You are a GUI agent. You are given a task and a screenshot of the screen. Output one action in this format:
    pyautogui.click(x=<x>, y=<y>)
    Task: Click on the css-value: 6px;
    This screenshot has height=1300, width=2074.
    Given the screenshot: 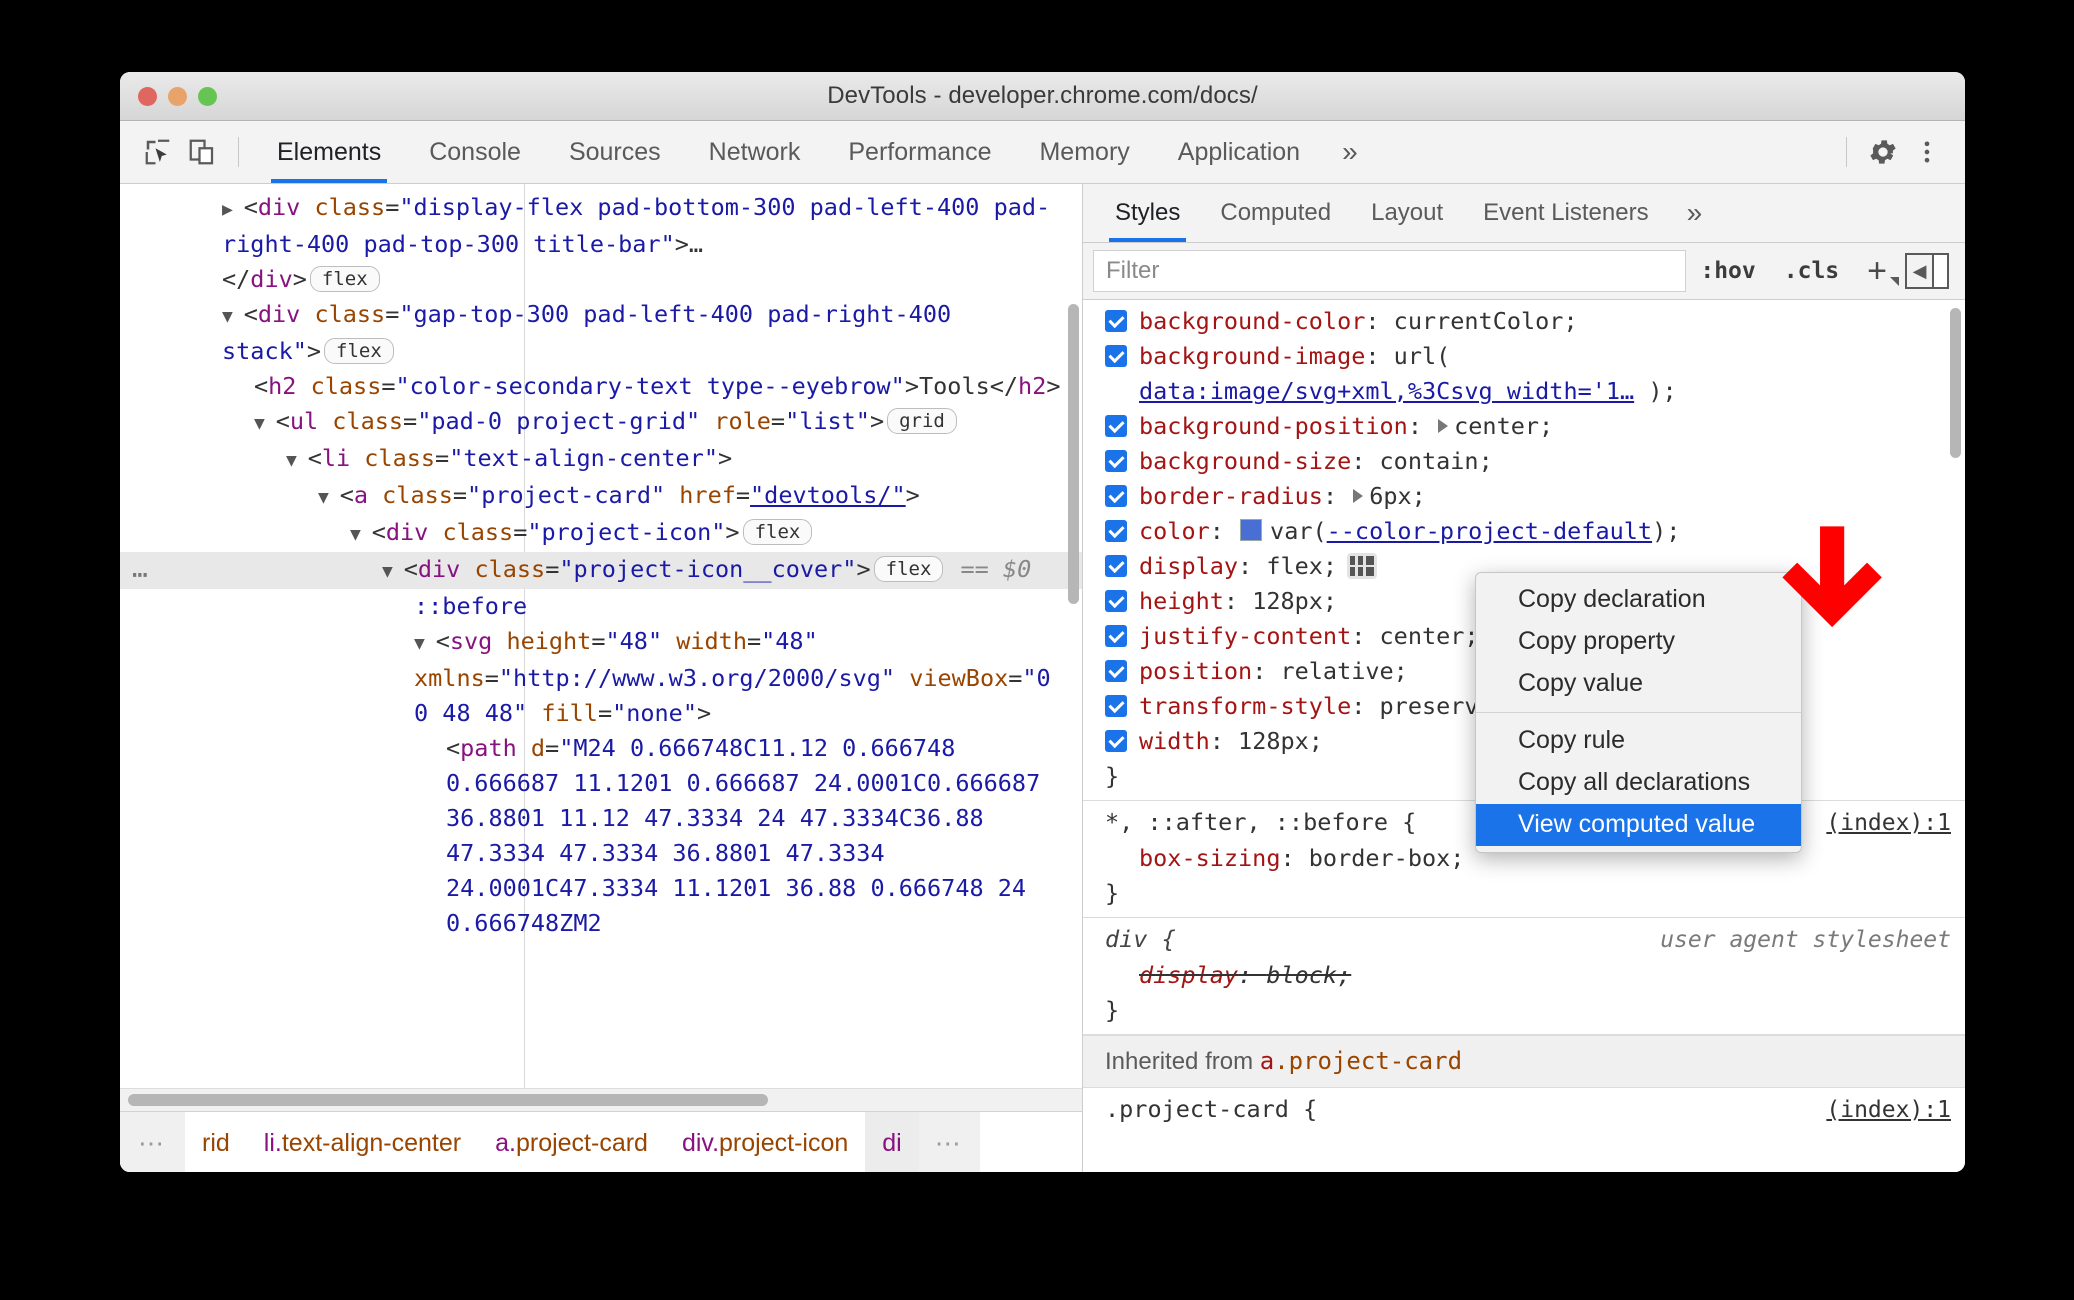 What is the action you would take?
    pyautogui.click(x=1397, y=496)
    